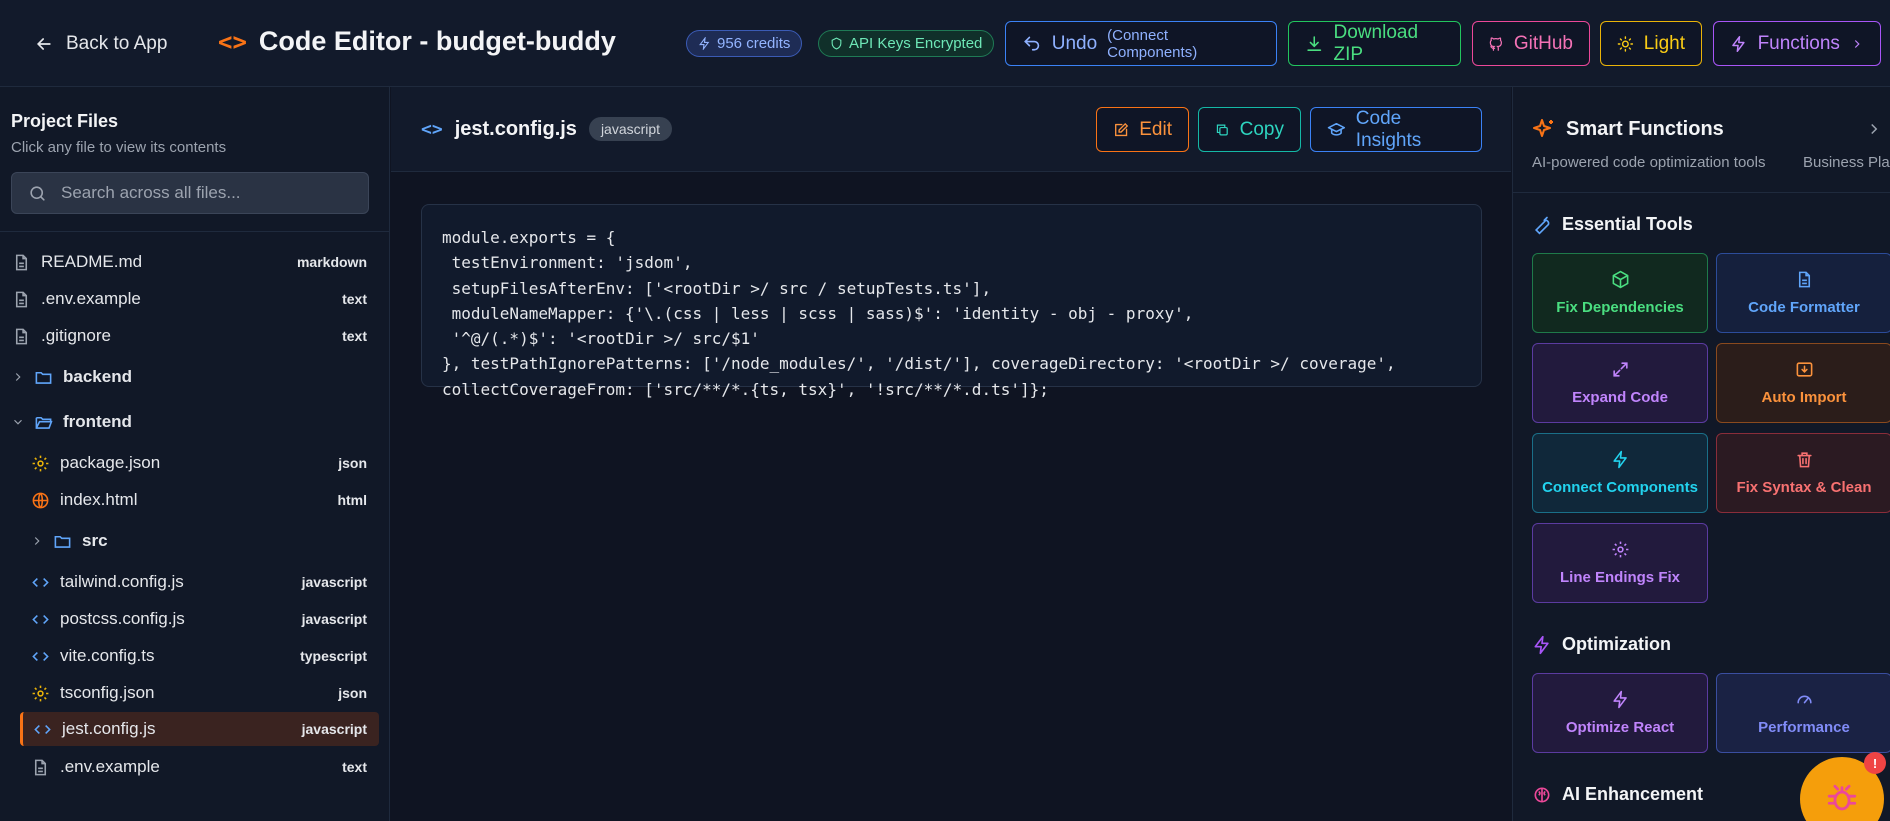 Image resolution: width=1890 pixels, height=821 pixels. What do you see at coordinates (40, 500) in the screenshot?
I see `globe-icon` at bounding box center [40, 500].